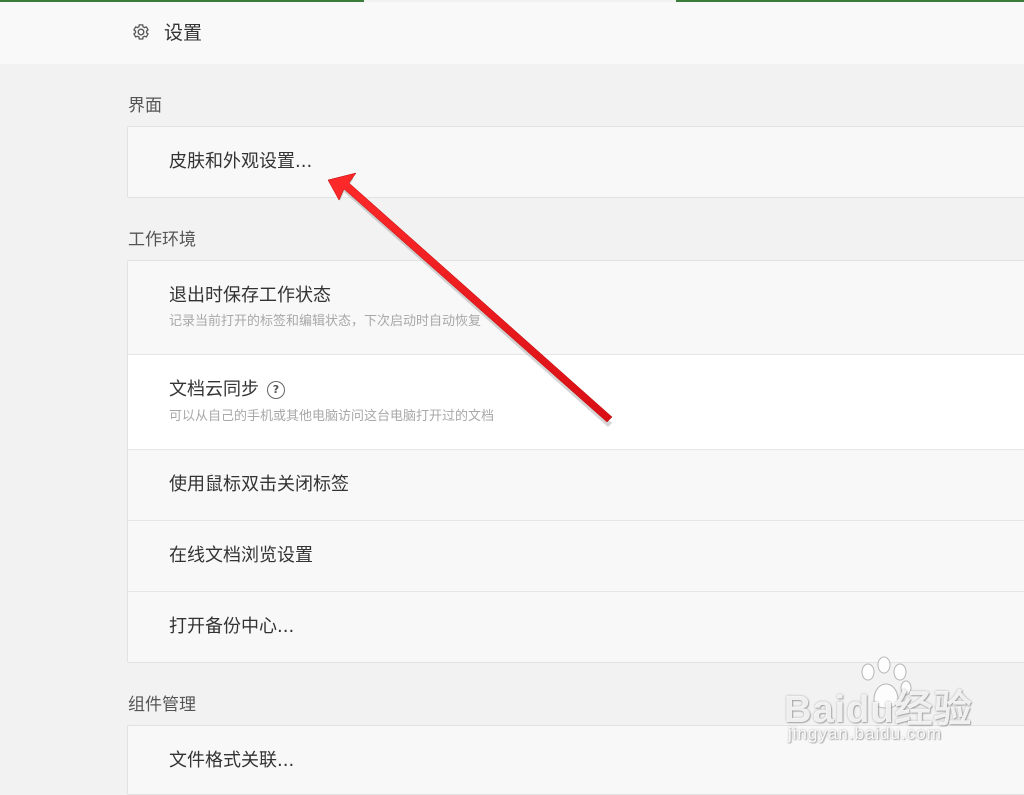 Image resolution: width=1024 pixels, height=795 pixels. Describe the element at coordinates (276, 390) in the screenshot. I see `help-icon: ?` at that location.